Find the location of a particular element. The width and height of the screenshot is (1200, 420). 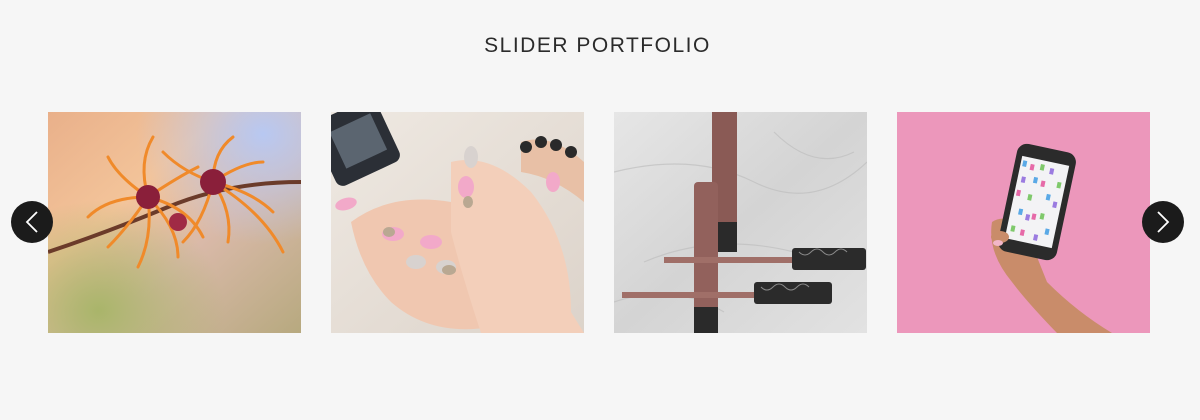

flower-photo is located at coordinates (174, 222).